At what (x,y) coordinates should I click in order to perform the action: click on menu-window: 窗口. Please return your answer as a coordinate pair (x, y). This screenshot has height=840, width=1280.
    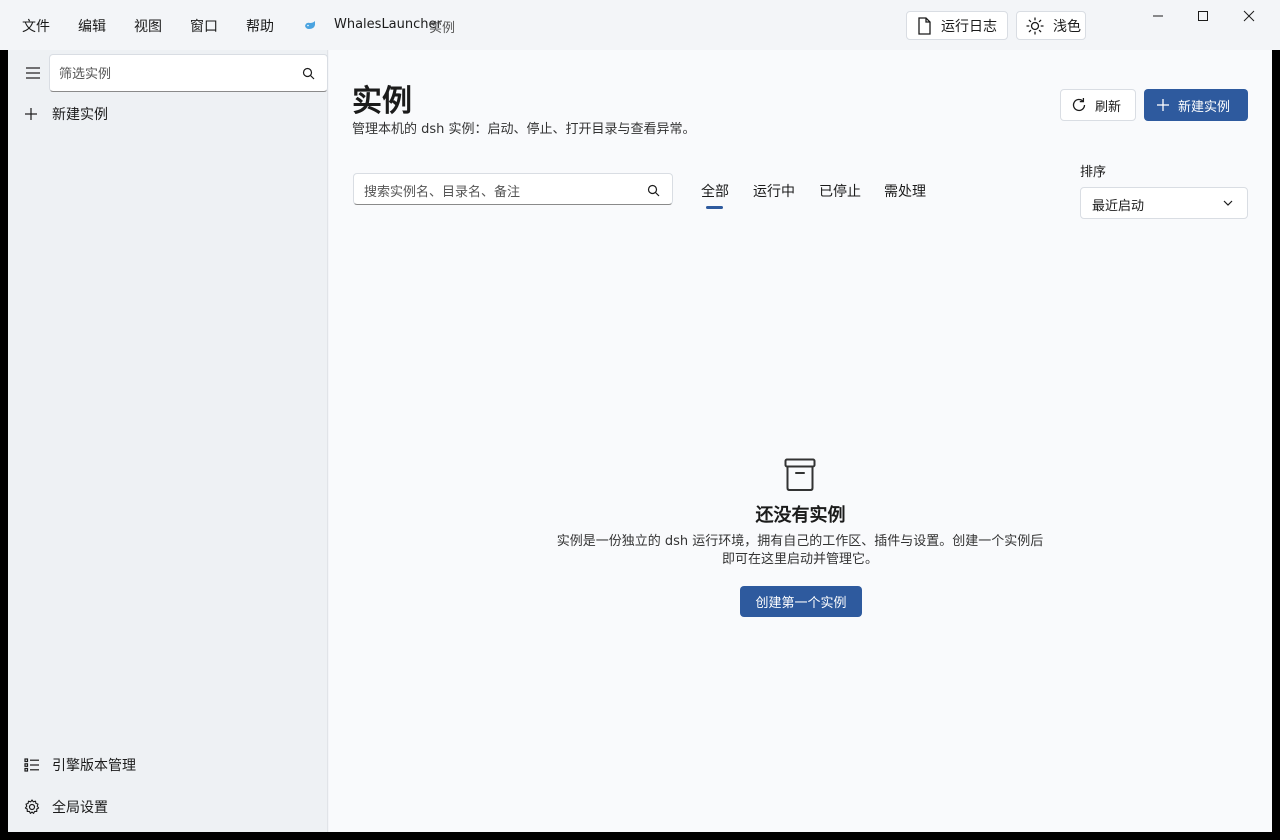
    Looking at the image, I should click on (204, 26).